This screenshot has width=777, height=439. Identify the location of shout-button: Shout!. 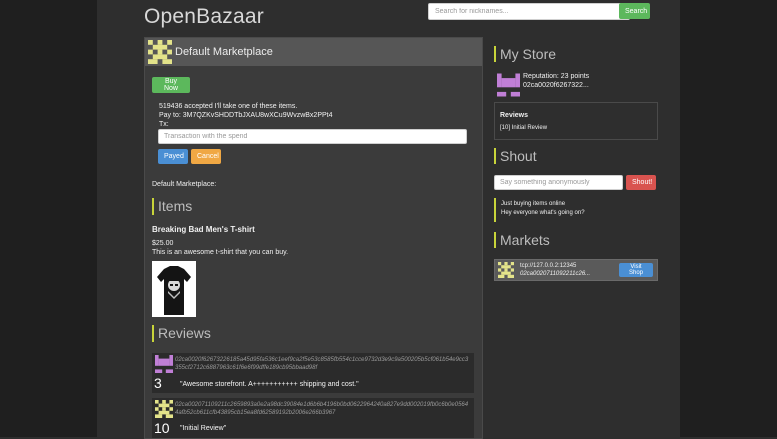
(641, 182).